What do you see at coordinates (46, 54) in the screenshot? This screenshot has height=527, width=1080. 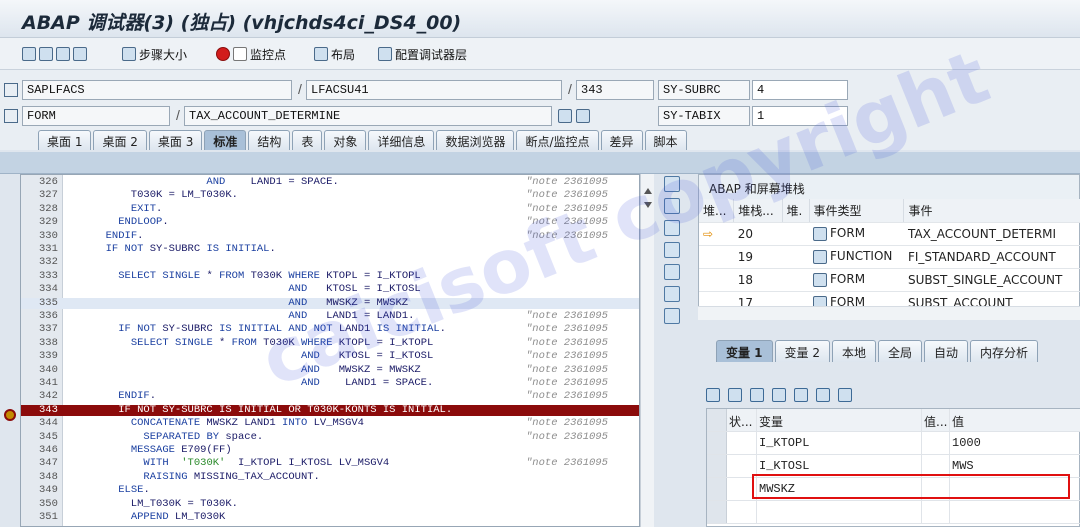 I see `execute-icon` at bounding box center [46, 54].